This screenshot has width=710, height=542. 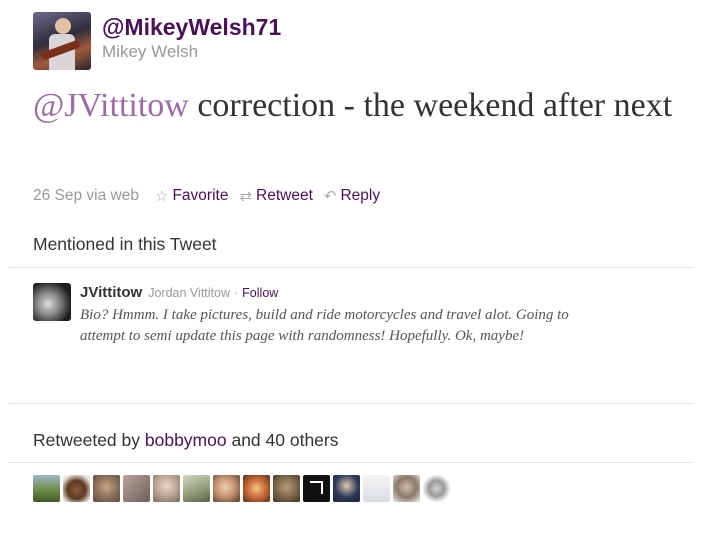 I want to click on retweeter-link: bobbymoo, so click(x=186, y=440).